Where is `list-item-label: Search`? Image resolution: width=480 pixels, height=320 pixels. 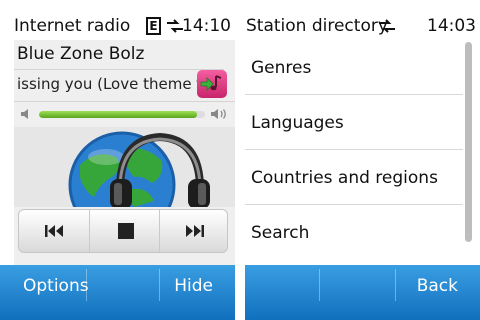
list-item-label: Search is located at coordinates (280, 233).